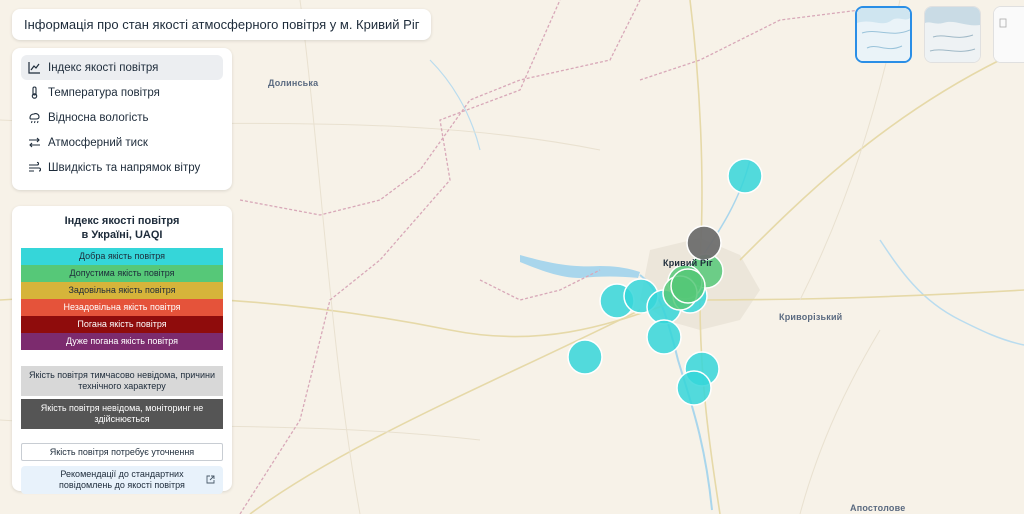 This screenshot has height=514, width=1024. Describe the element at coordinates (122, 273) in the screenshot. I see `legend-level-acceptable: Допустима якість повітря` at that location.